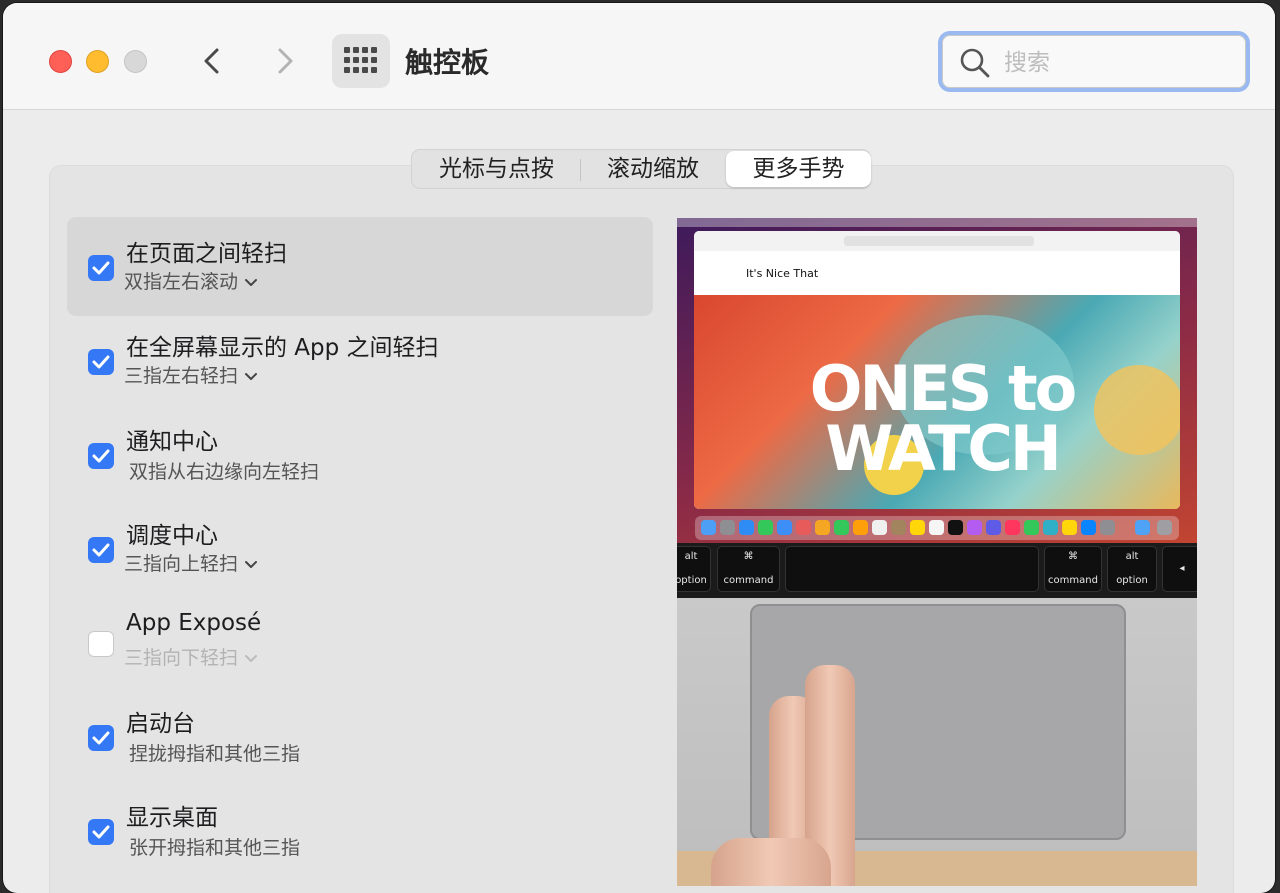 This screenshot has width=1280, height=893. I want to click on gesture-title: 在页面之间轻扫, so click(206, 254).